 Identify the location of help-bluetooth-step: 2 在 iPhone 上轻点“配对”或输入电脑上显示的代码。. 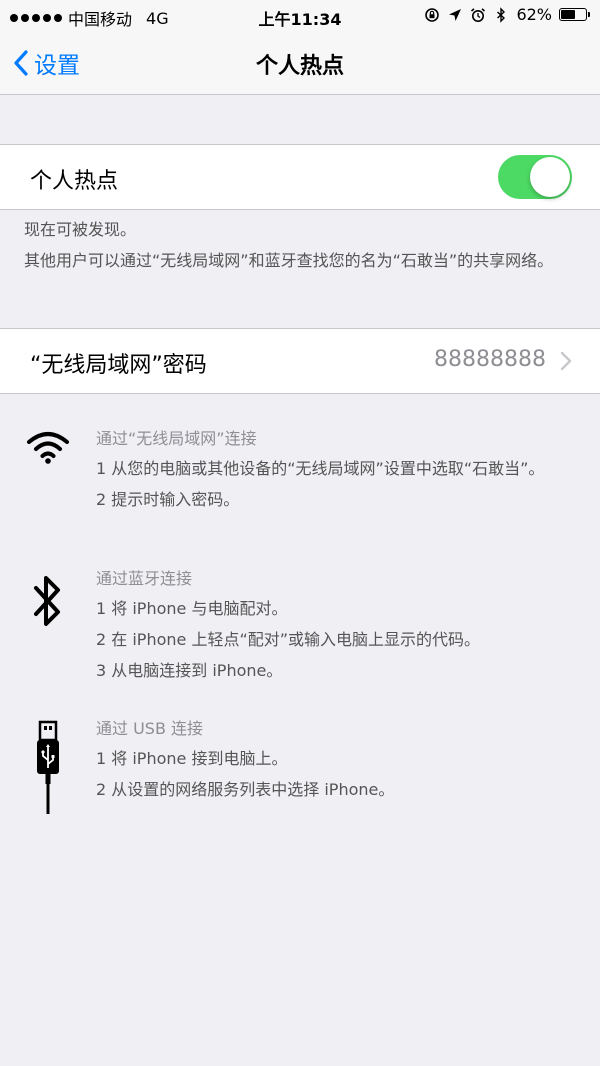
(288, 639).